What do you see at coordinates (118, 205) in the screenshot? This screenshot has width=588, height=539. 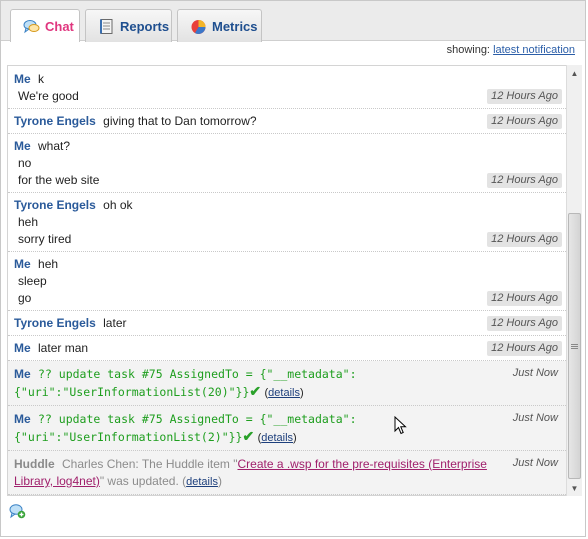 I see `message-text: oh ok` at bounding box center [118, 205].